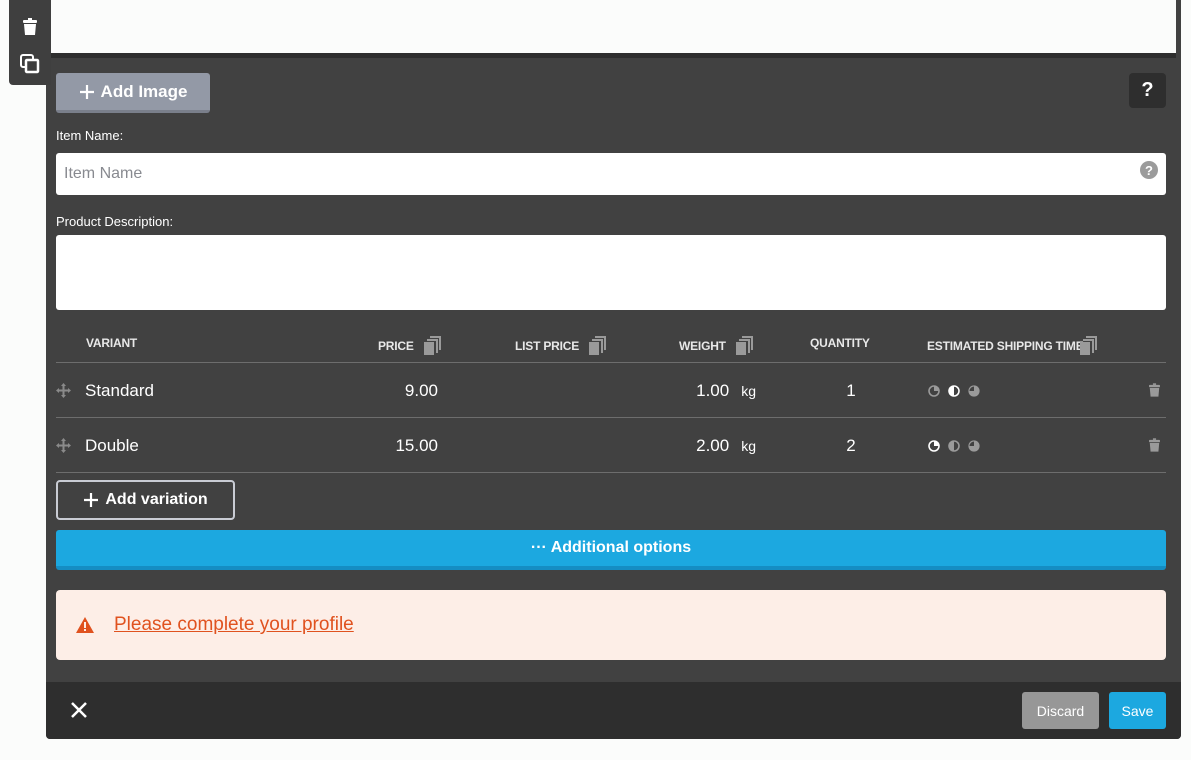 Image resolution: width=1191 pixels, height=760 pixels. I want to click on variant-weight: 1.00 kg, so click(701, 390).